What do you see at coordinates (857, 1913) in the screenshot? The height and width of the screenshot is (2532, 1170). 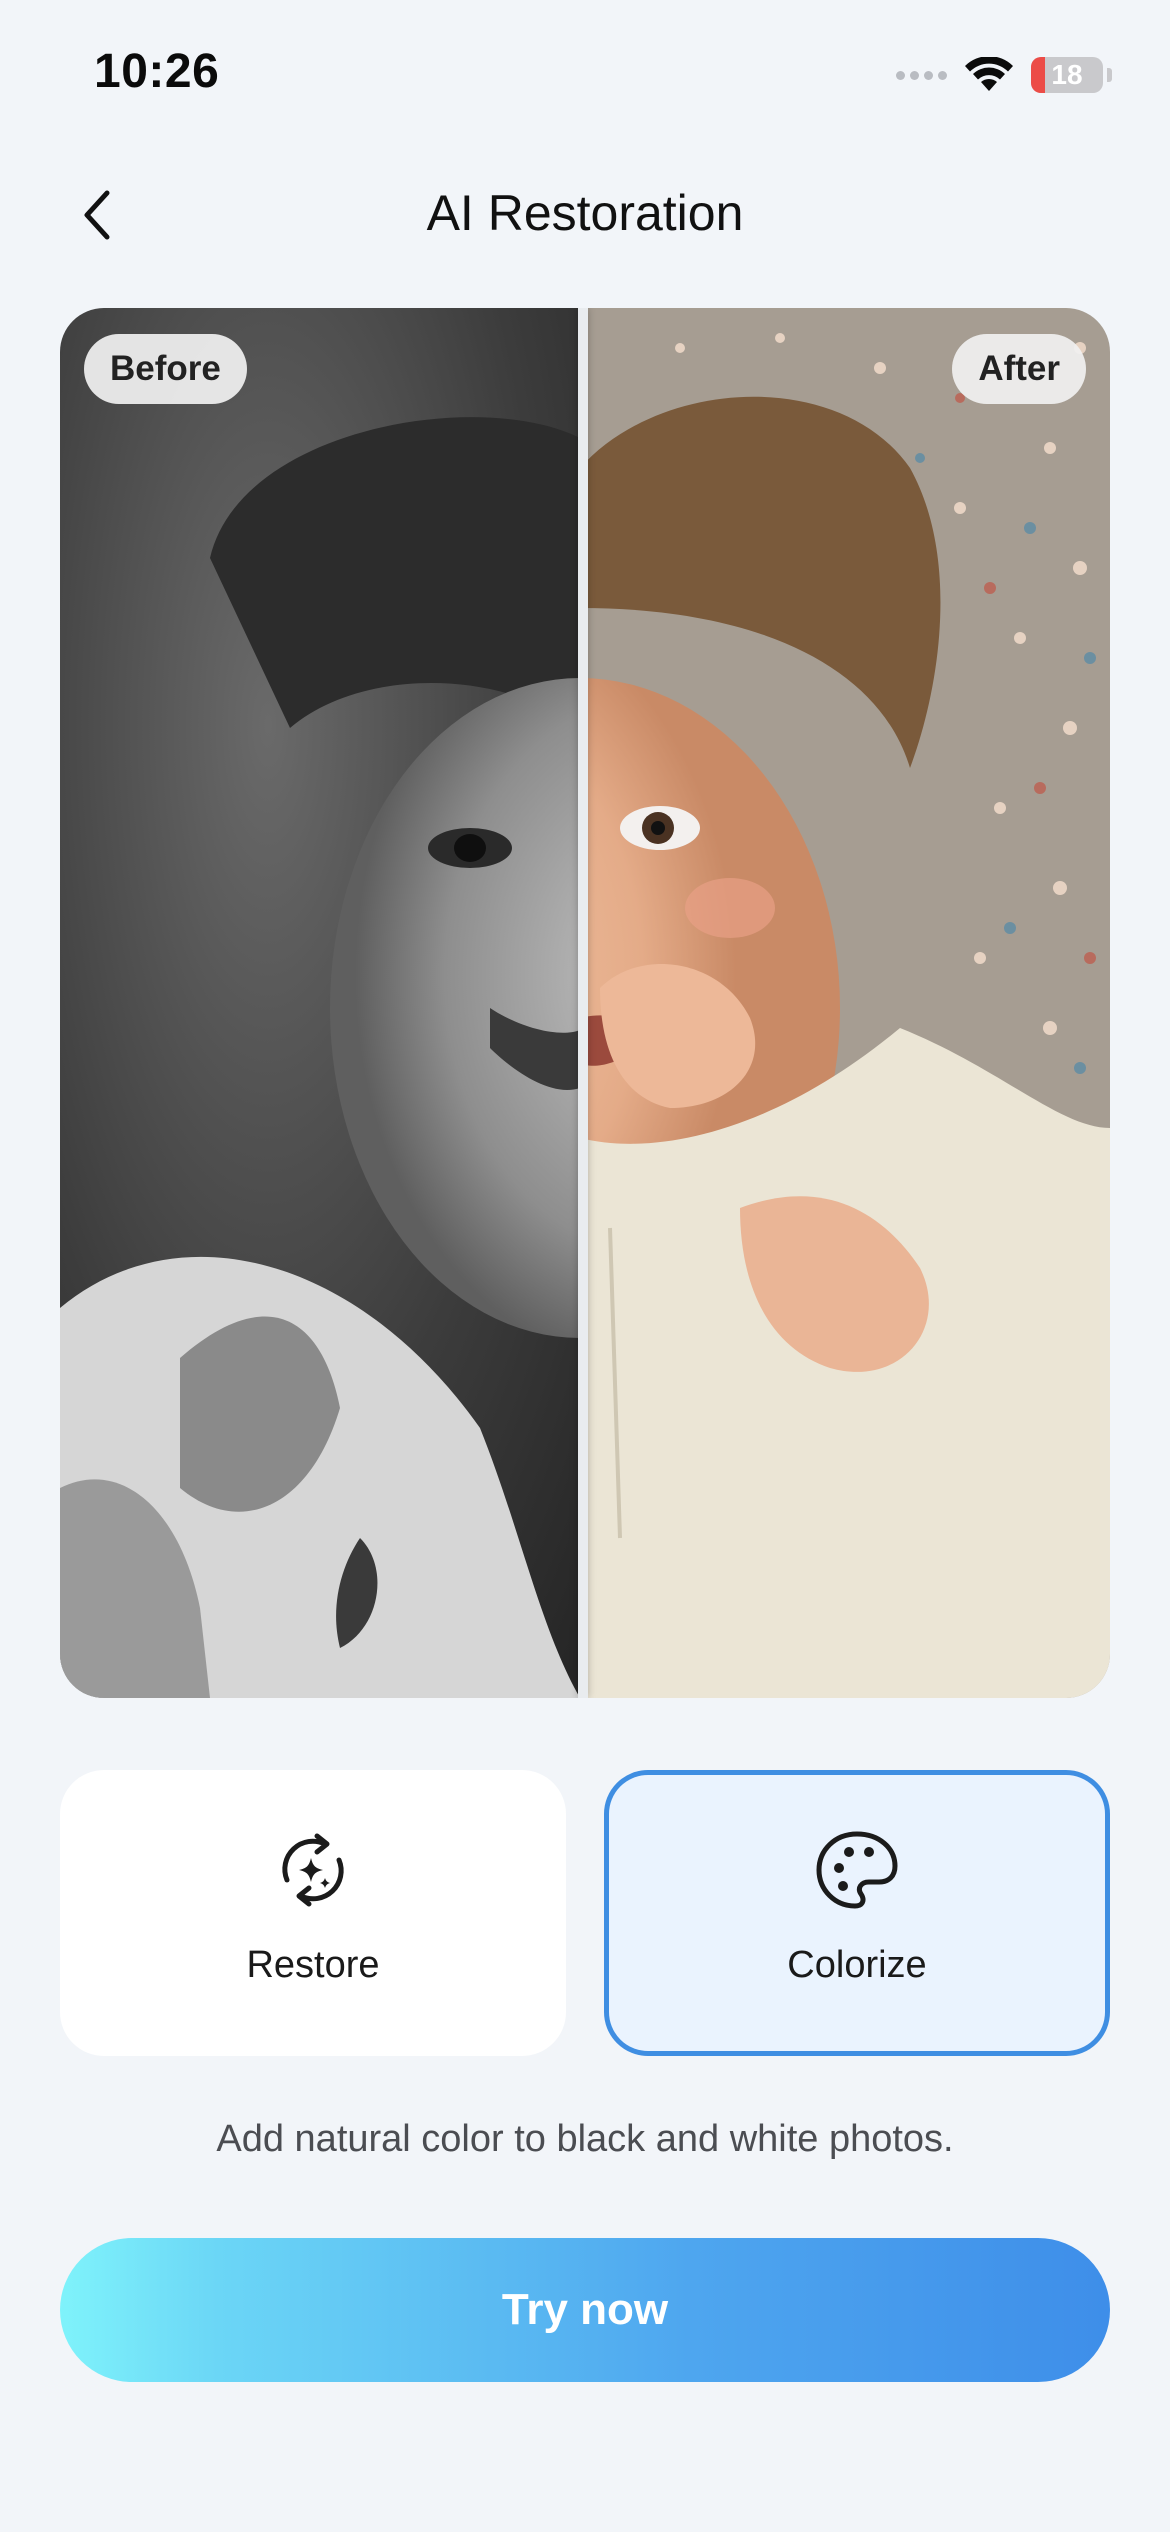 I see `colorize-option: Colorize` at bounding box center [857, 1913].